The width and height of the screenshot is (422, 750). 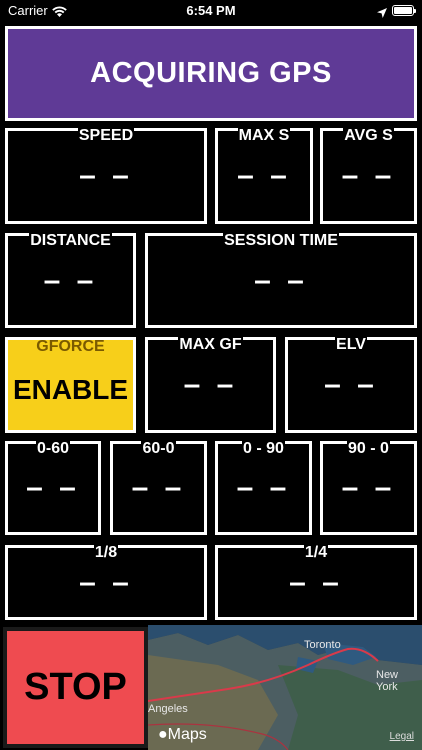 I want to click on zero-to-60-value: – –, so click(x=53, y=487).